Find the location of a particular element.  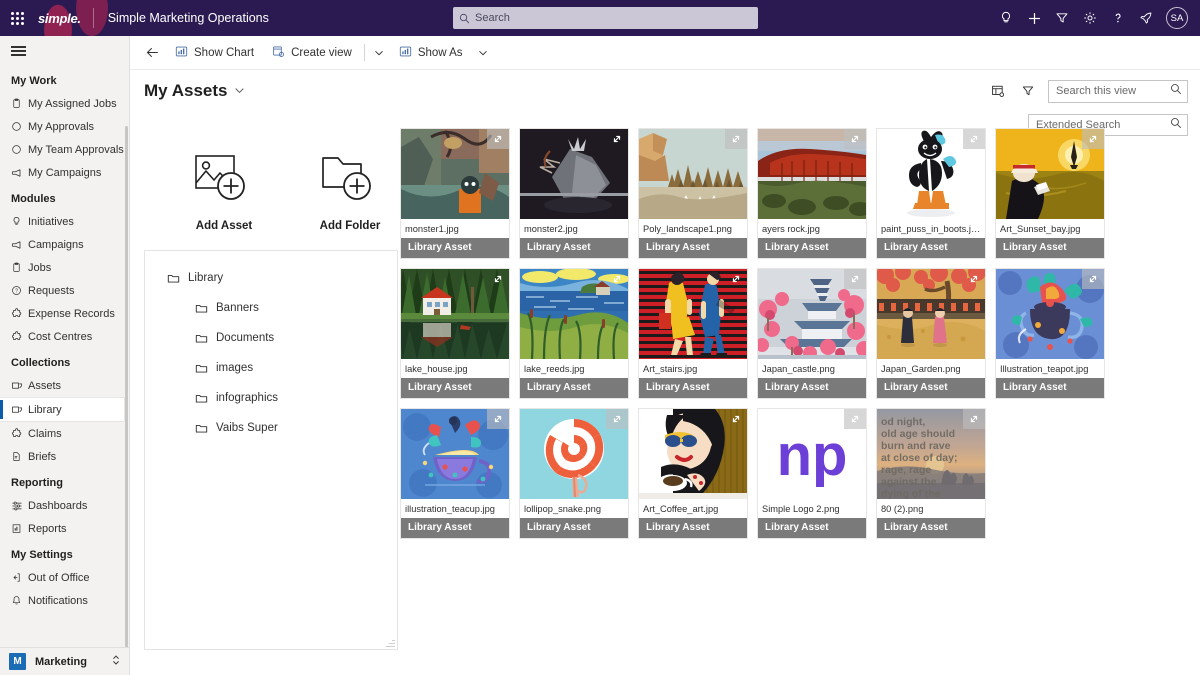

sidebar-item-dashboards: Dashboards is located at coordinates (64, 505).